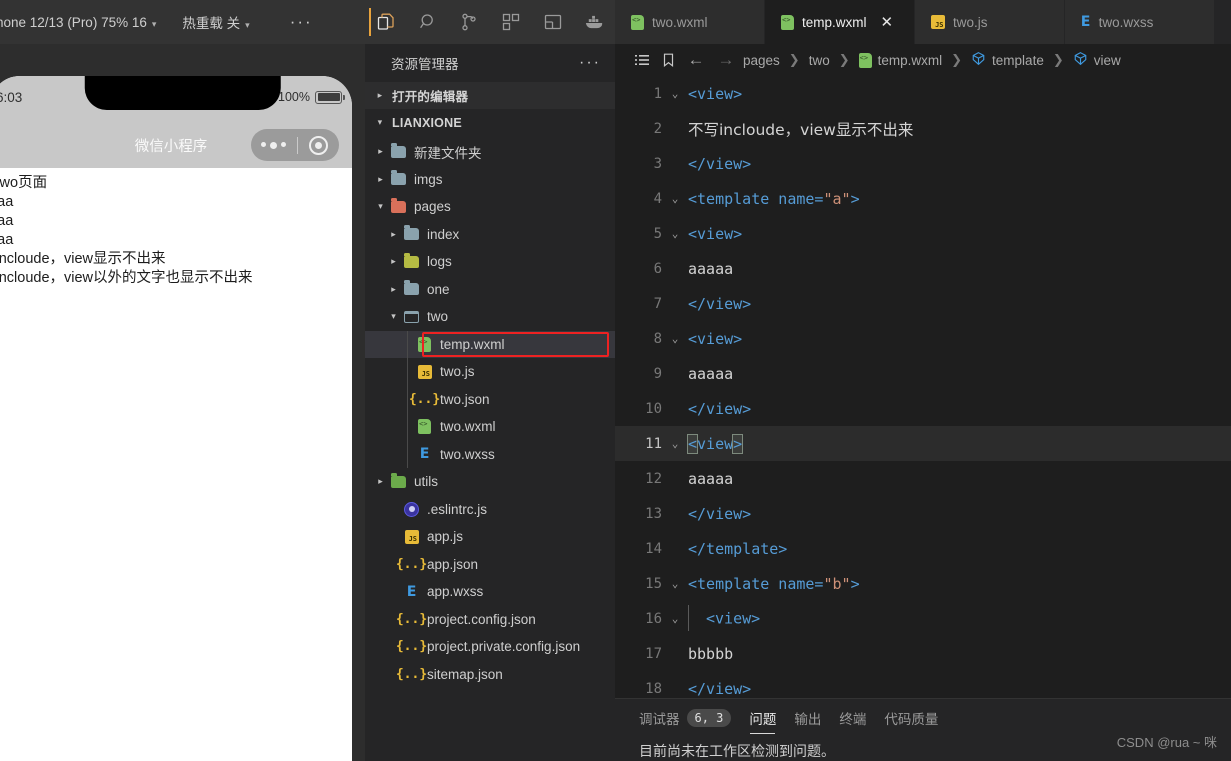  I want to click on code-line: 18 </view>, so click(923, 684).